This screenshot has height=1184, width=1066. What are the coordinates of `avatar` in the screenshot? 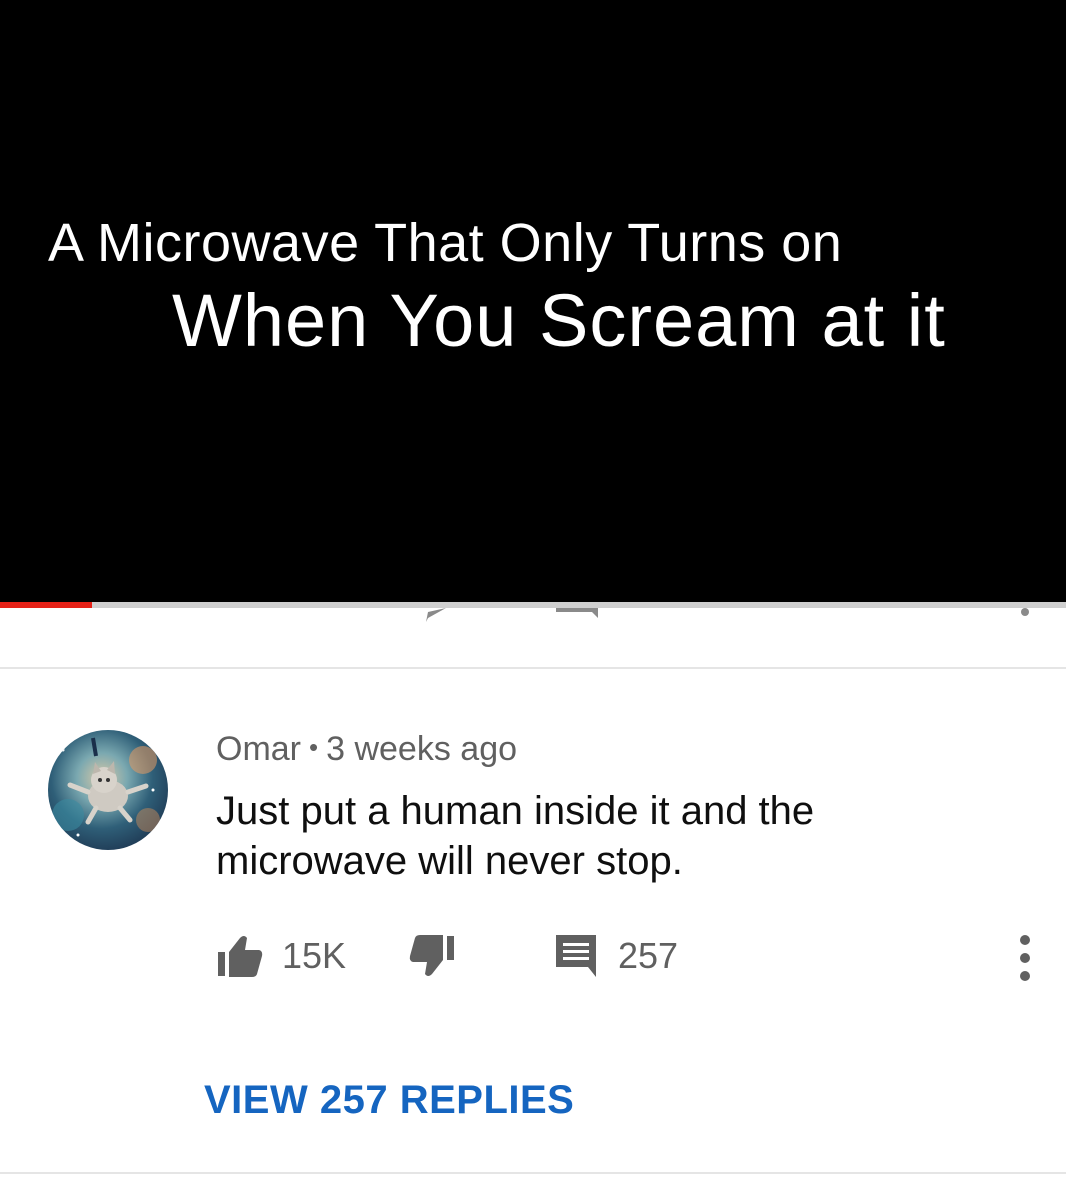 It's located at (108, 790).